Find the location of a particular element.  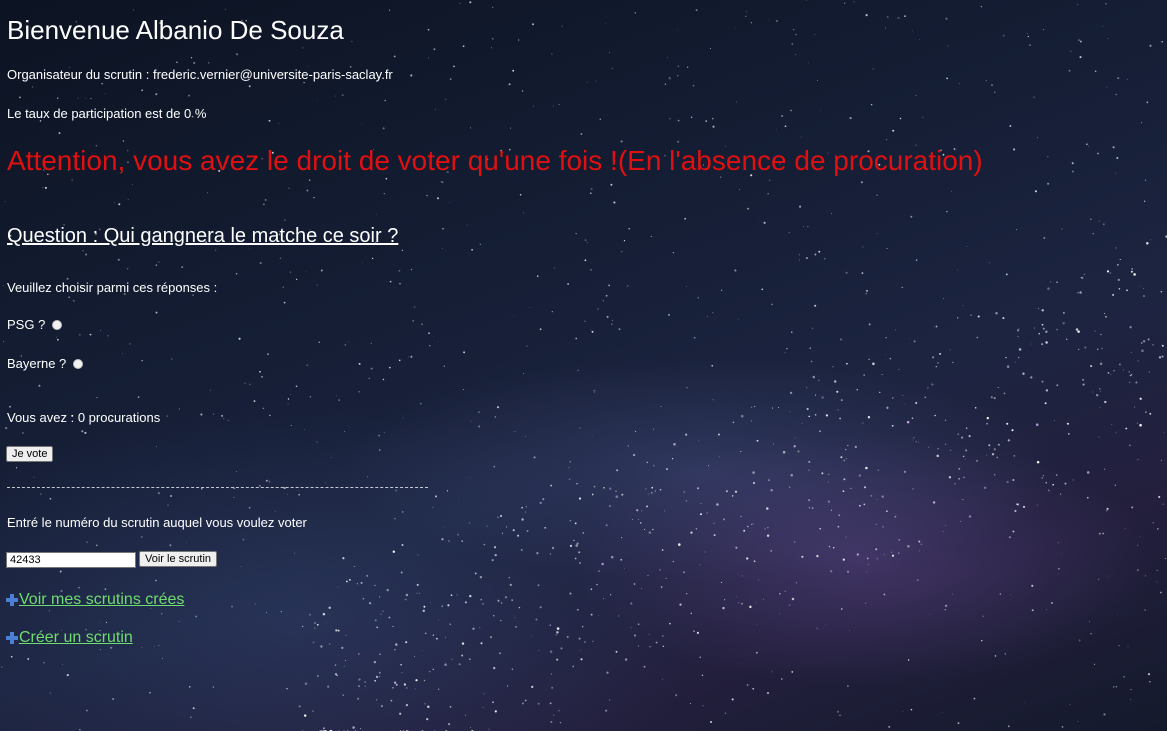

option-label: PSG ? is located at coordinates (26, 324).